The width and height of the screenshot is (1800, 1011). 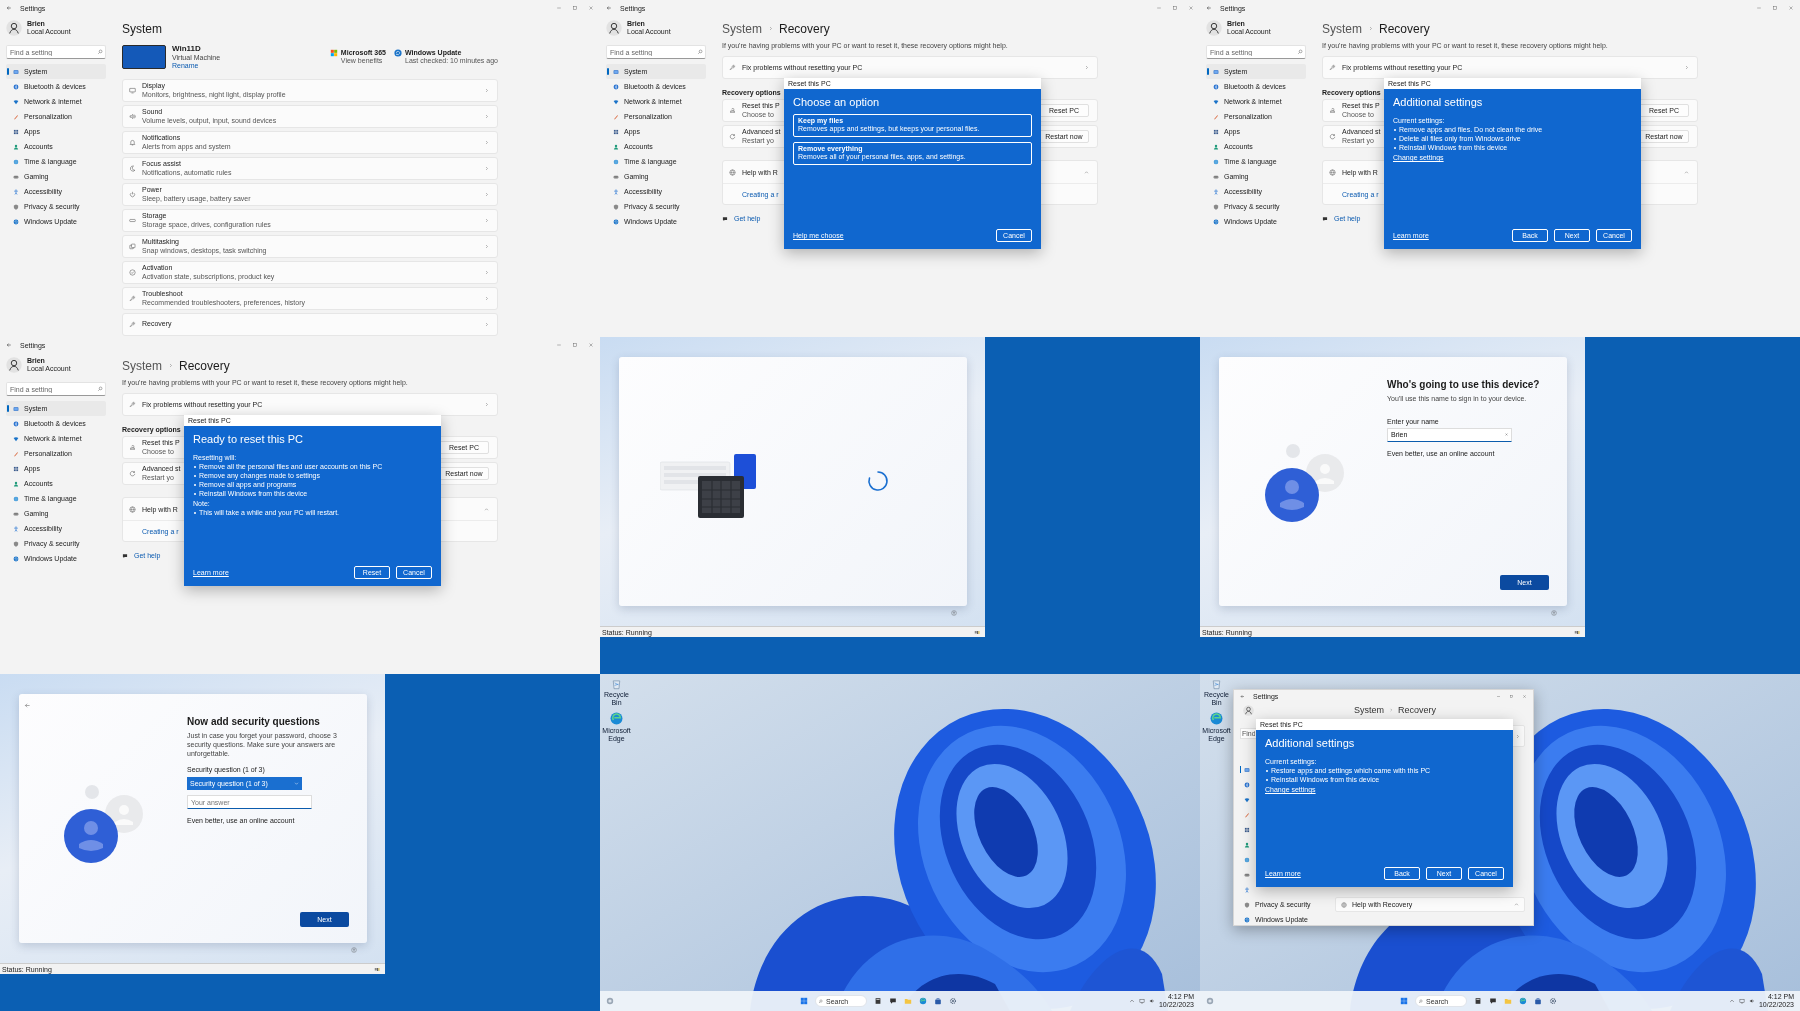 I want to click on device-name: Win11D, so click(x=187, y=49).